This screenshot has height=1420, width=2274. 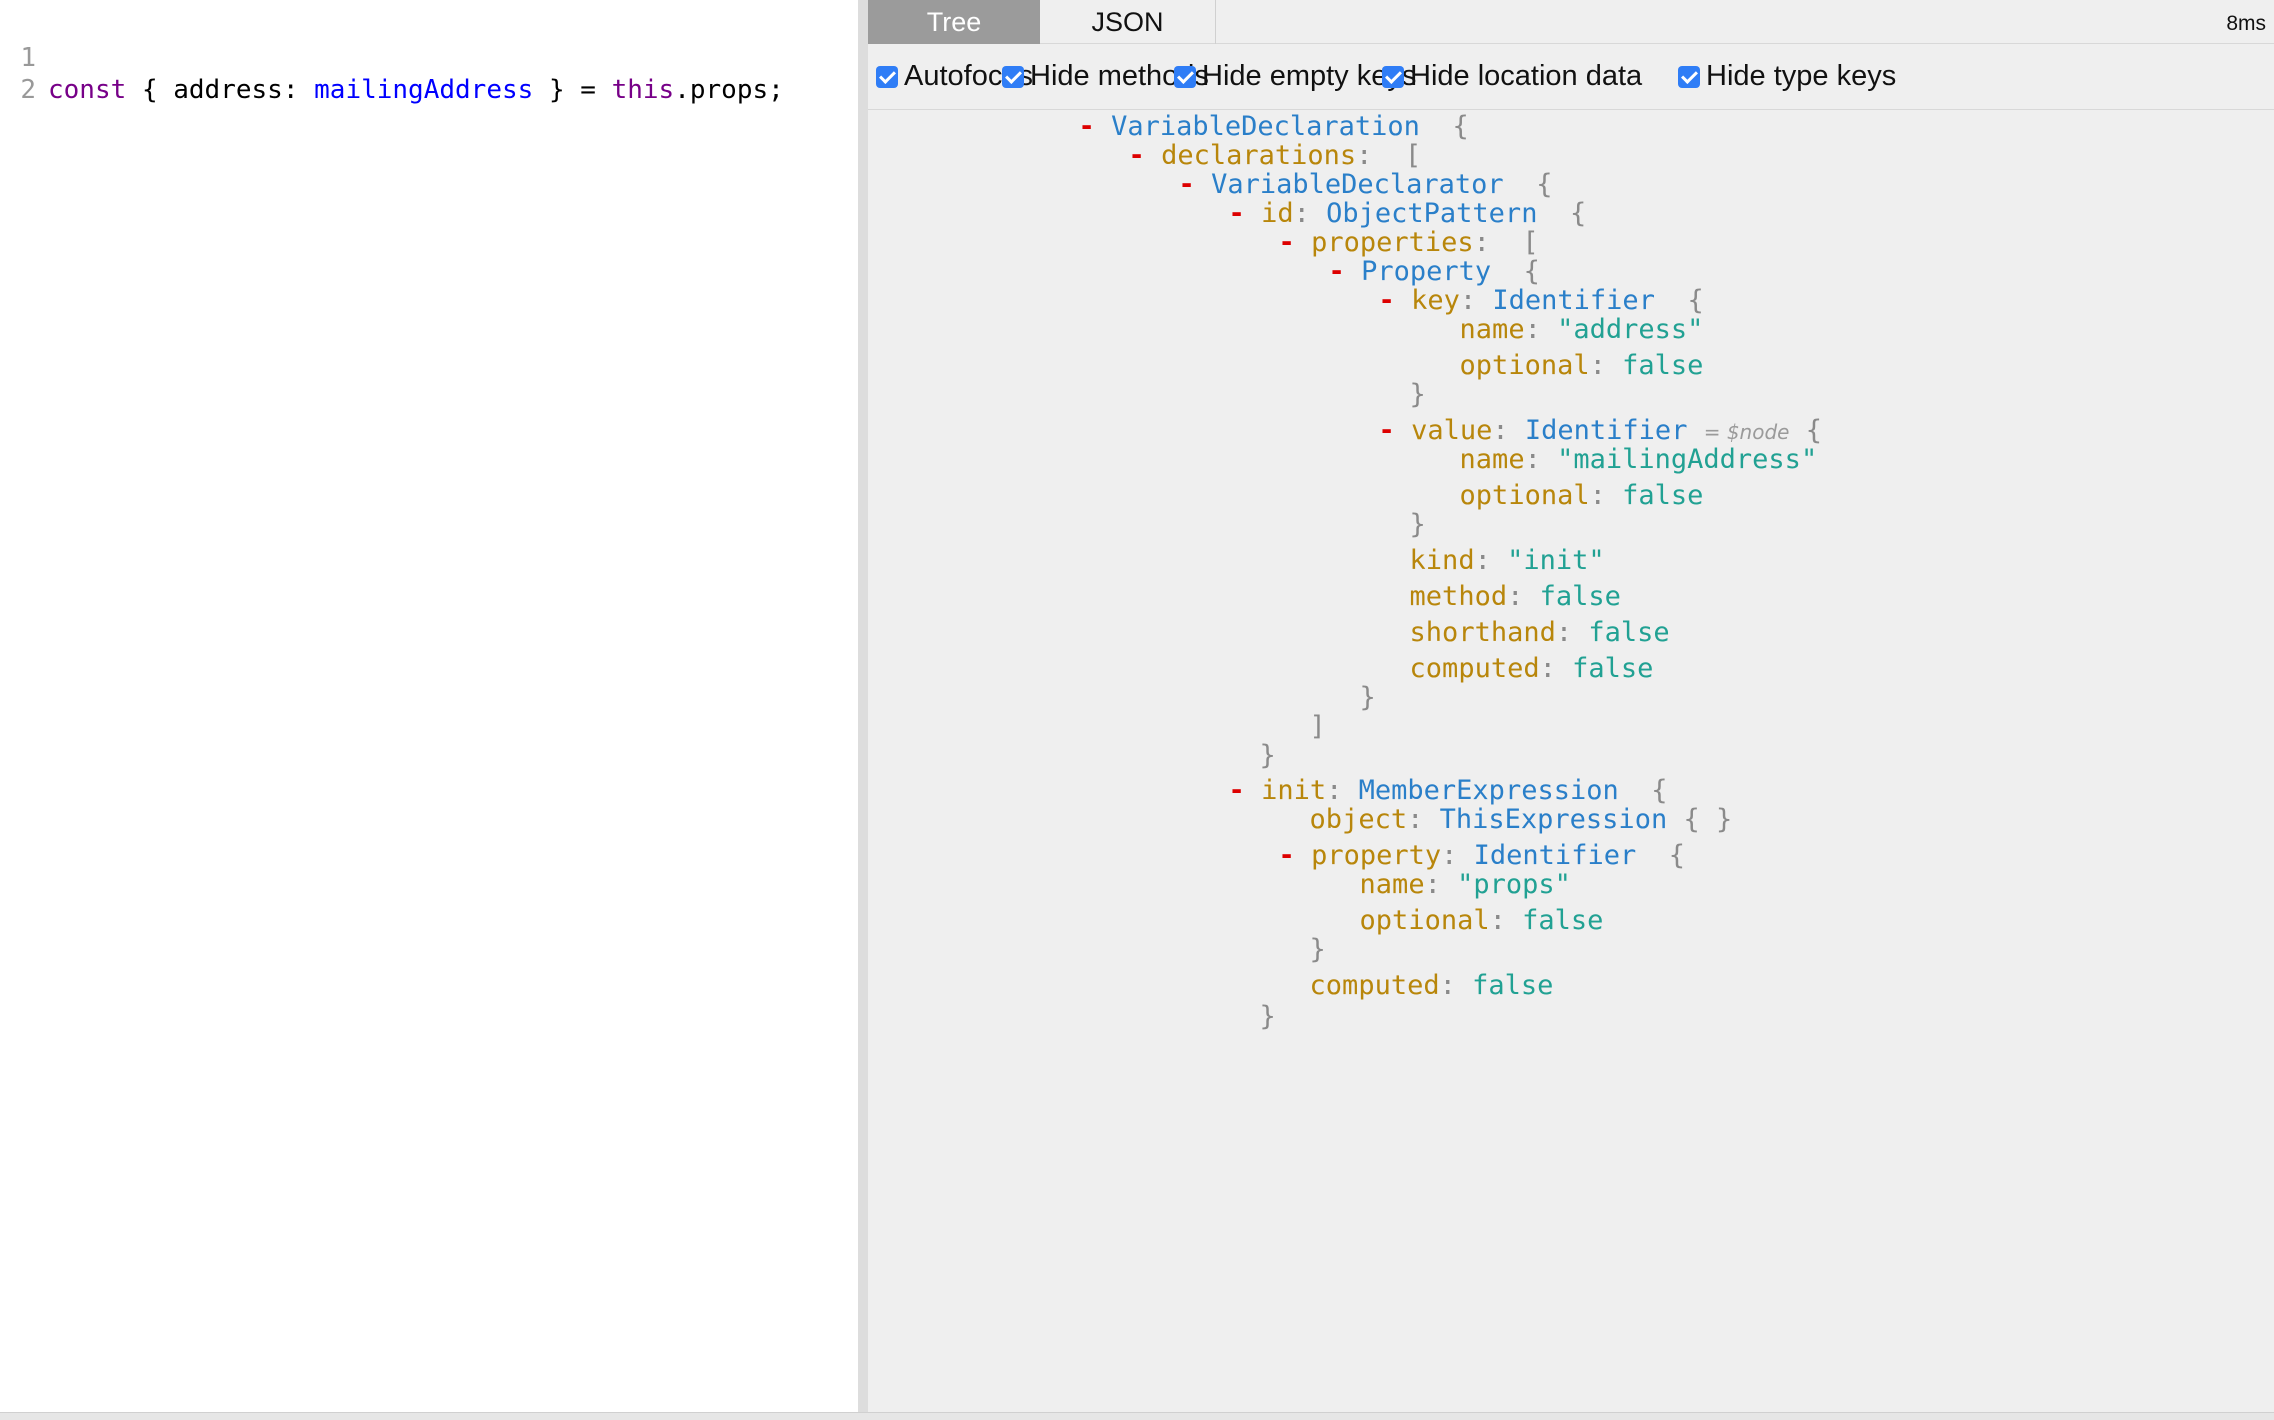 I want to click on tree-leaf-computed: computed: false, so click(x=1383, y=968).